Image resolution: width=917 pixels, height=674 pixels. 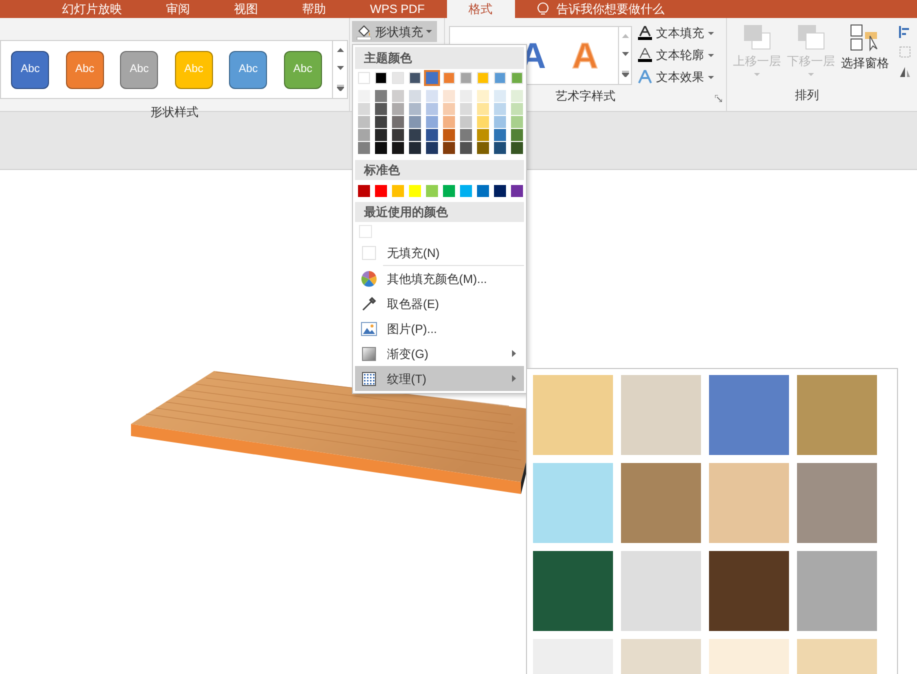 I want to click on shape-fill-button: 形状填充, so click(x=394, y=31).